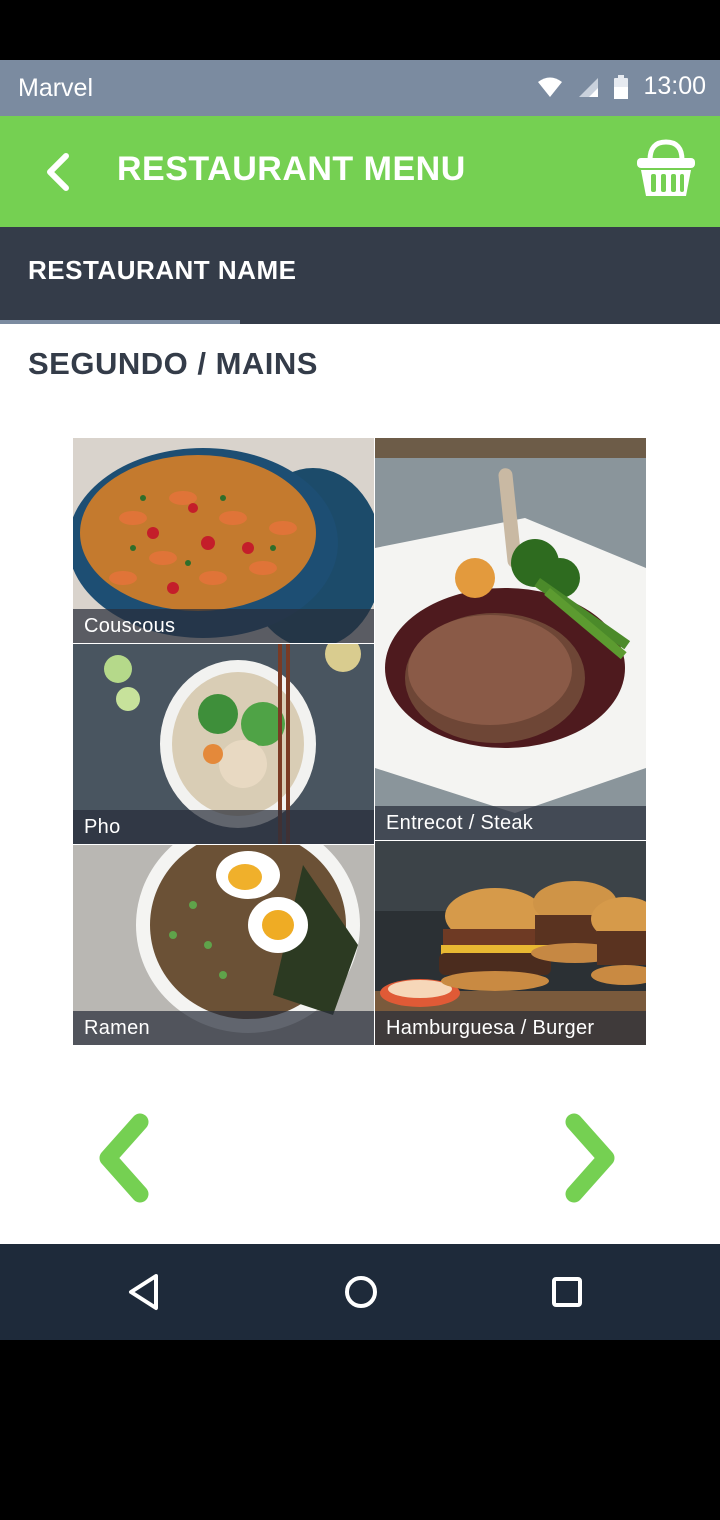 The width and height of the screenshot is (720, 1520). I want to click on dish-tile-pho: Pho, so click(223, 744).